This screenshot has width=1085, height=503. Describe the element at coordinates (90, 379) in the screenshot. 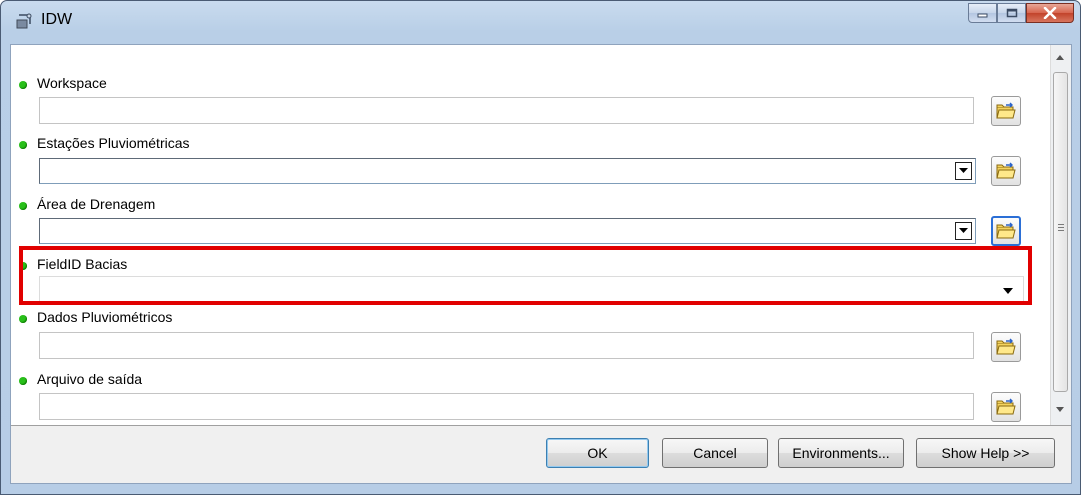

I see `param-label: Arquivo de saída` at that location.